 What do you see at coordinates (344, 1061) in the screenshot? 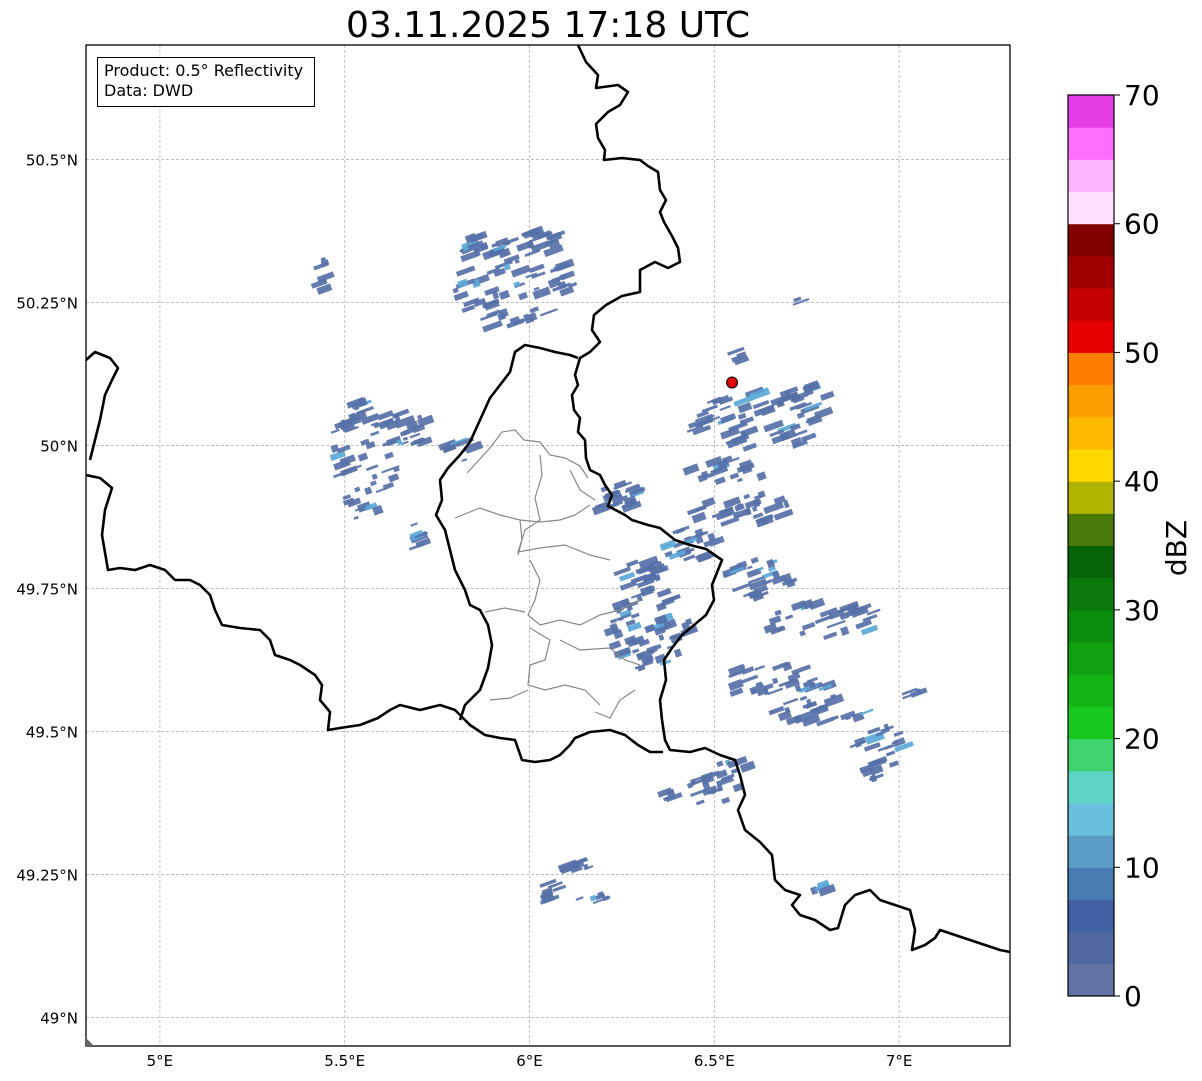
I see `lon-tick-label: 5.5°E` at bounding box center [344, 1061].